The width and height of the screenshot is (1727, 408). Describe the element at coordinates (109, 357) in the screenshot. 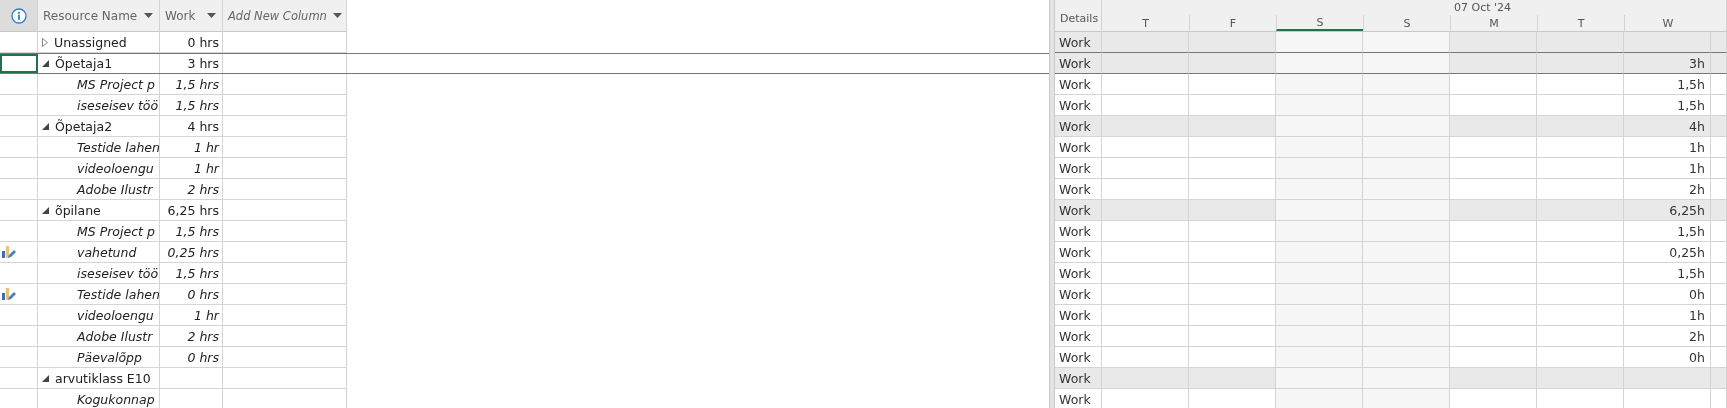

I see `table-cell: Päevalõpp` at that location.